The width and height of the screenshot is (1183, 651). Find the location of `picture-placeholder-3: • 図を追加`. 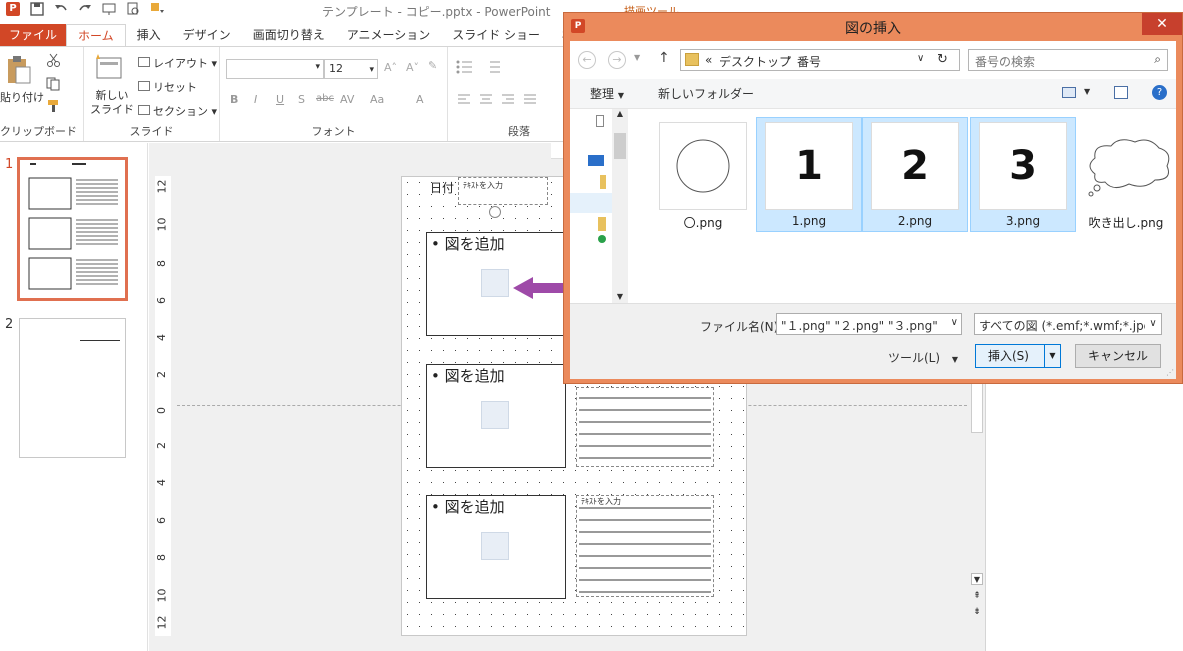

picture-placeholder-3: • 図を追加 is located at coordinates (496, 547).